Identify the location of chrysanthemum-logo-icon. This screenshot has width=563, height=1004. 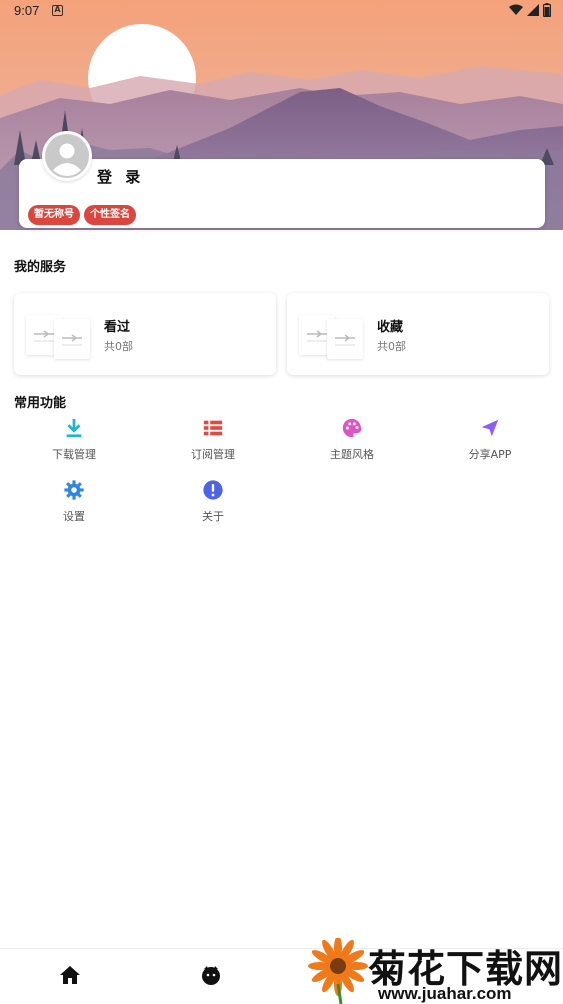
(338, 971).